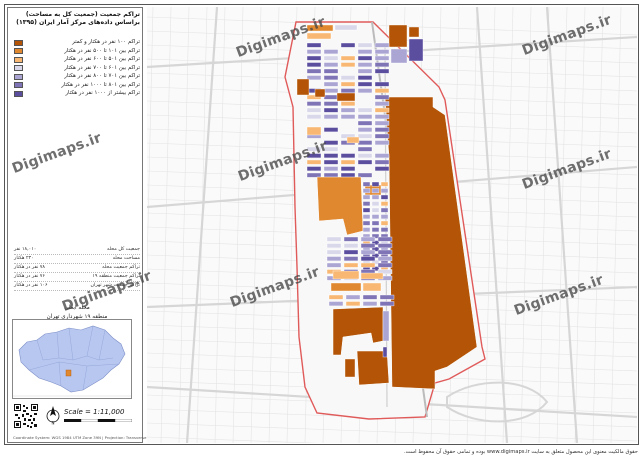  Describe the element at coordinates (77, 259) in the screenshot. I see `stat-row: مساحت محله ۲۳۰ هکتار` at that location.